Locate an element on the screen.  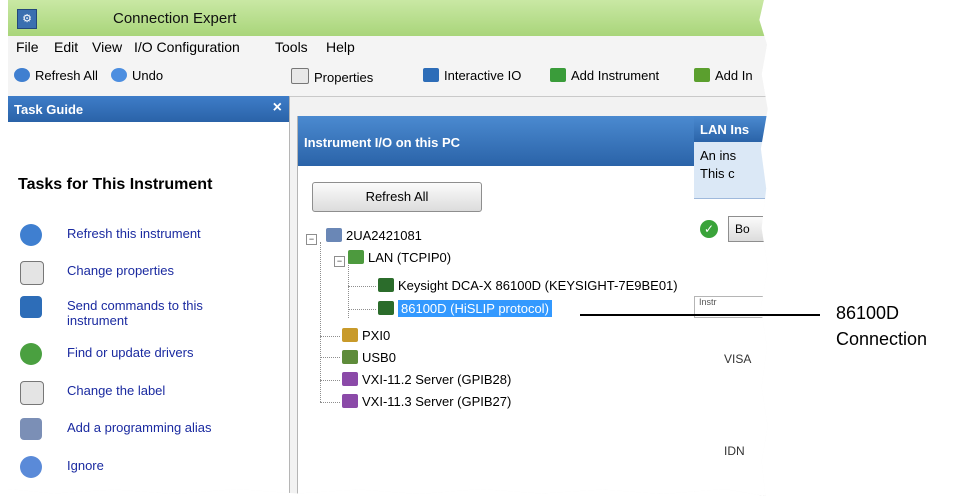
properties-icon is located at coordinates (300, 76).